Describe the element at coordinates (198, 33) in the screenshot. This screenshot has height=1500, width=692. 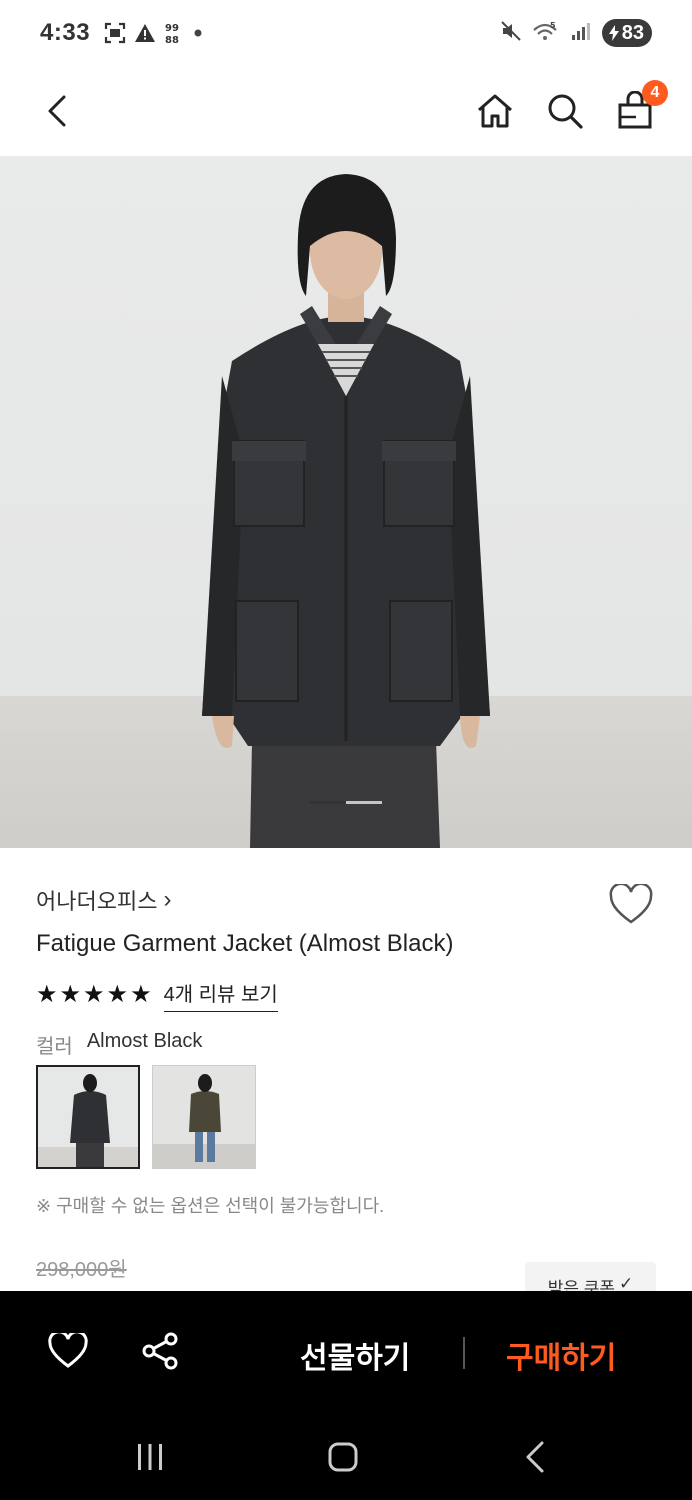
I see `dot-icon` at that location.